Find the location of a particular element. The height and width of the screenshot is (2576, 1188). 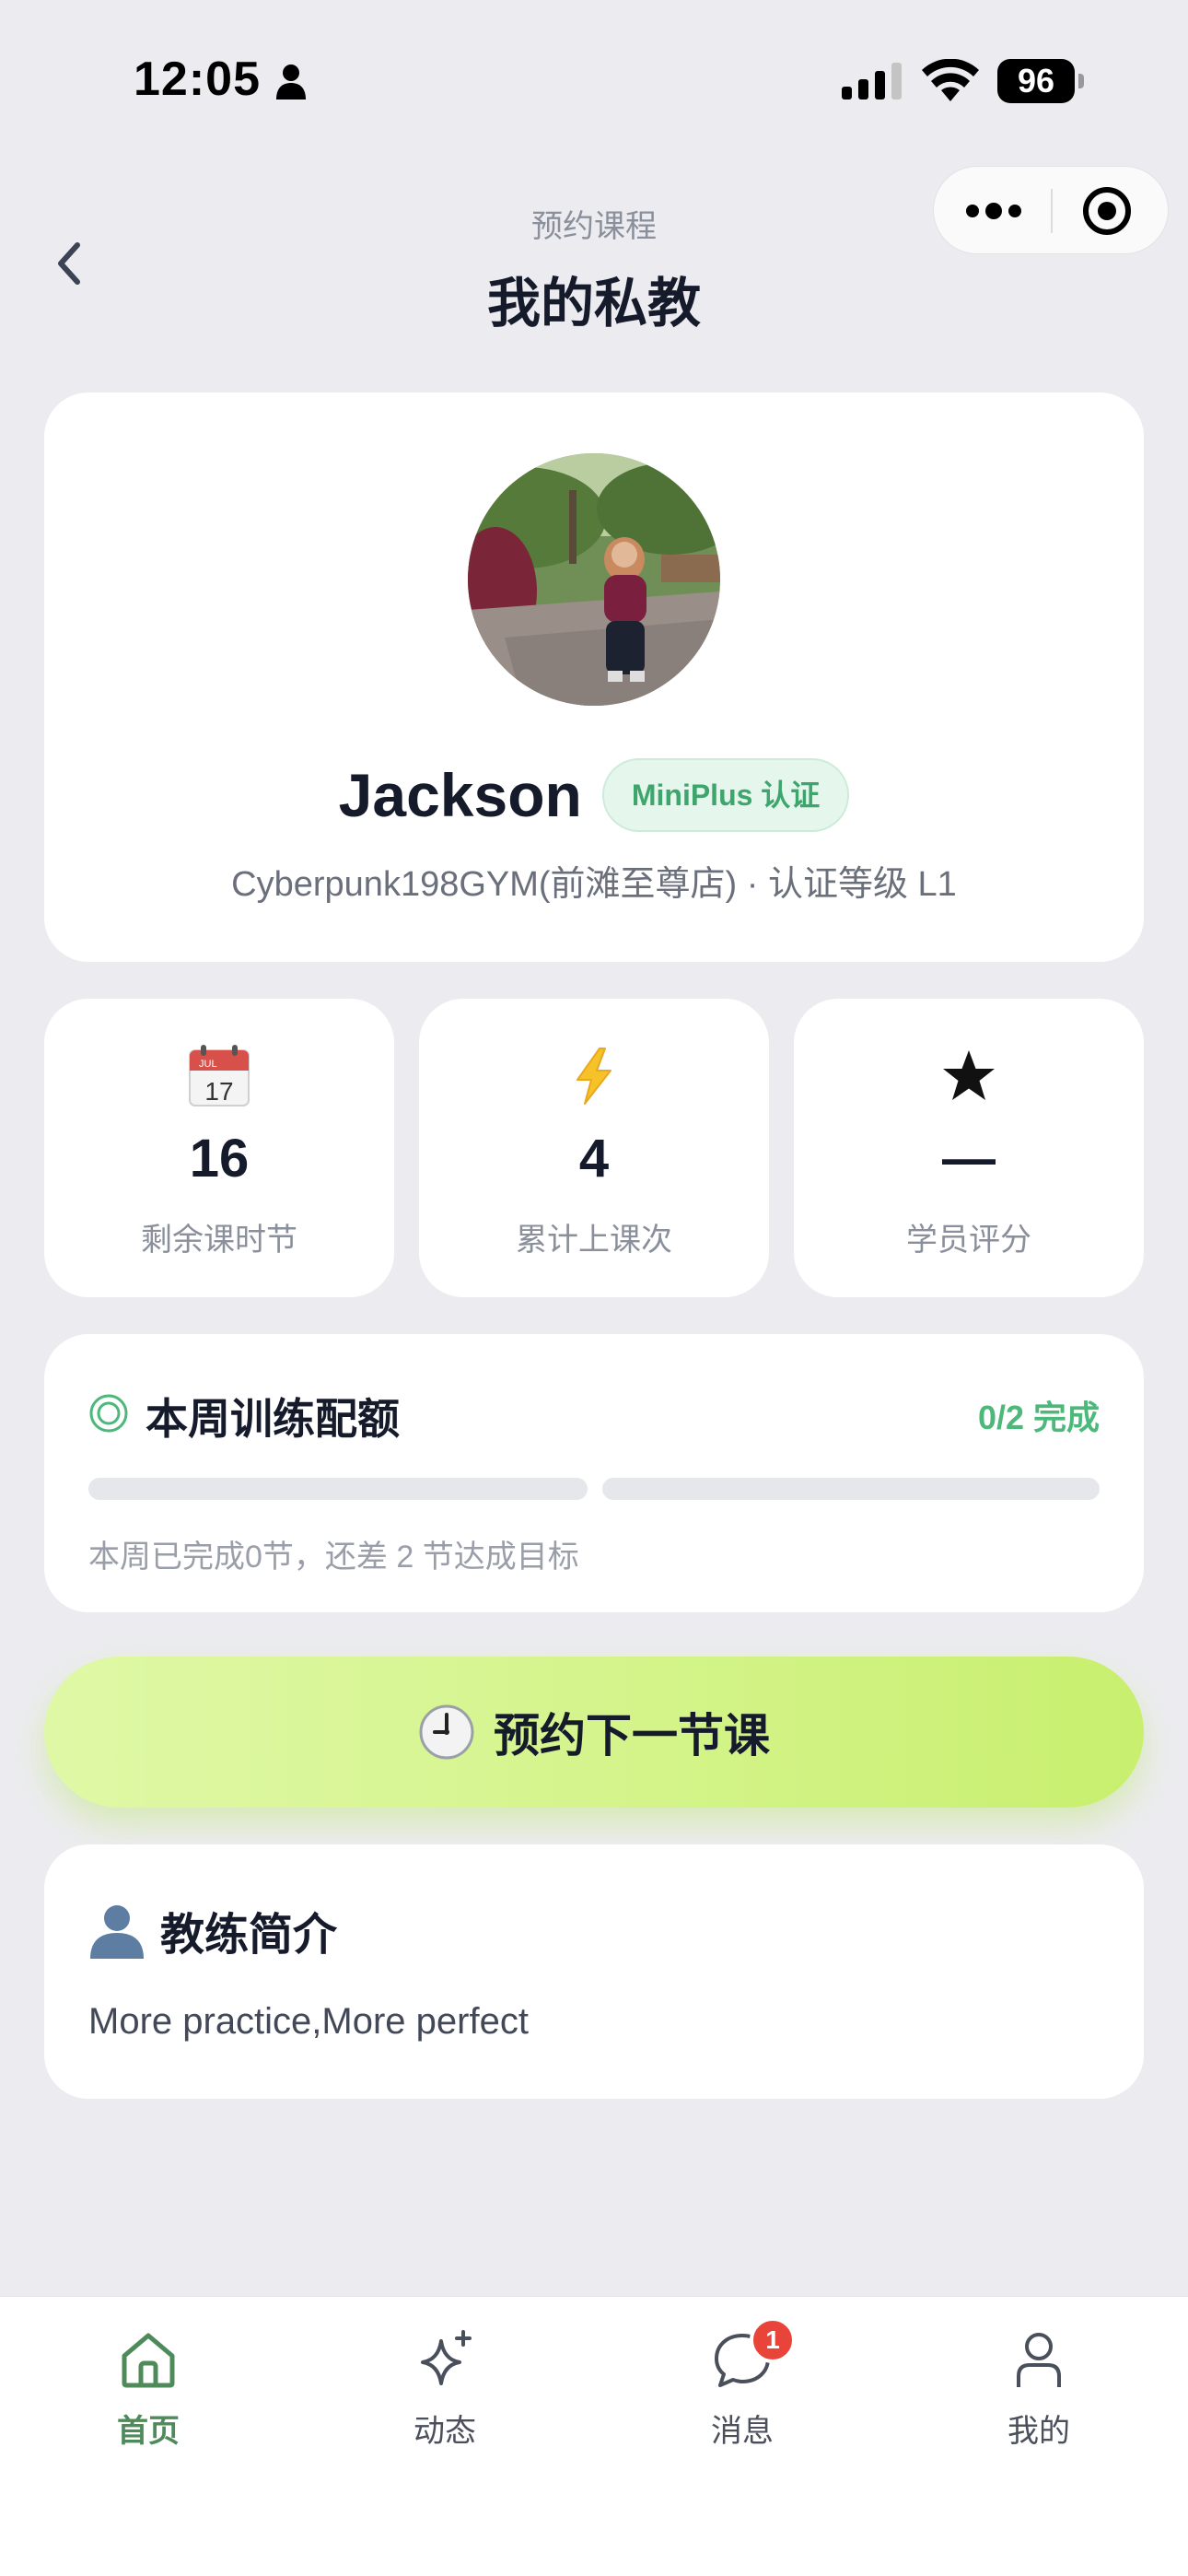

coach-name-row: Jackson MiniPlus 认证 is located at coordinates (594, 795).